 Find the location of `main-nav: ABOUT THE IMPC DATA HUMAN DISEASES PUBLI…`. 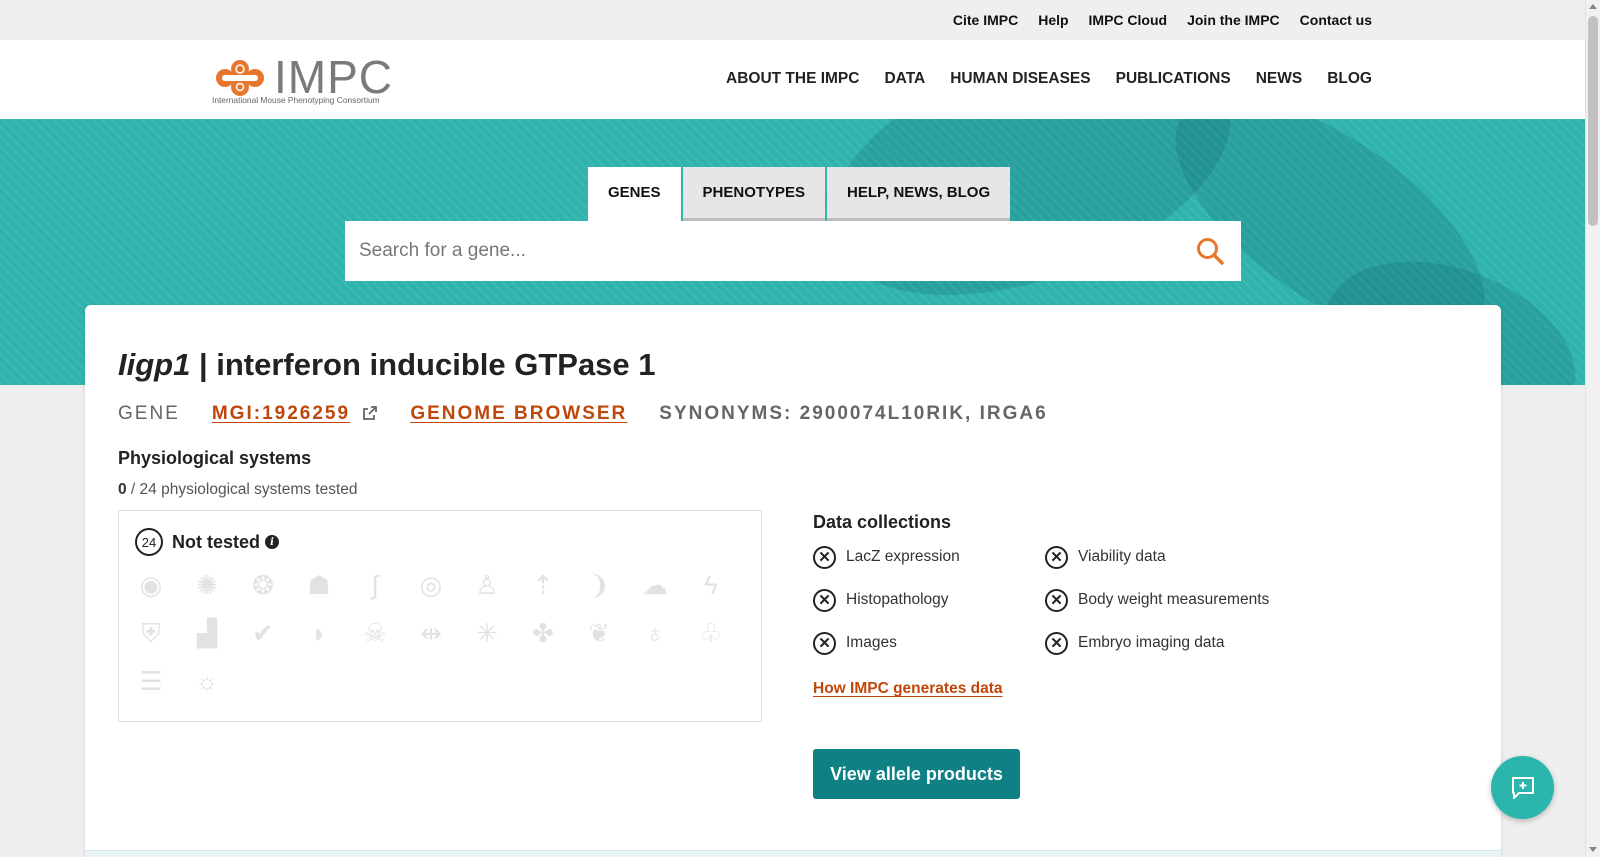

main-nav: ABOUT THE IMPC DATA HUMAN DISEASES PUBLI… is located at coordinates (1049, 79).